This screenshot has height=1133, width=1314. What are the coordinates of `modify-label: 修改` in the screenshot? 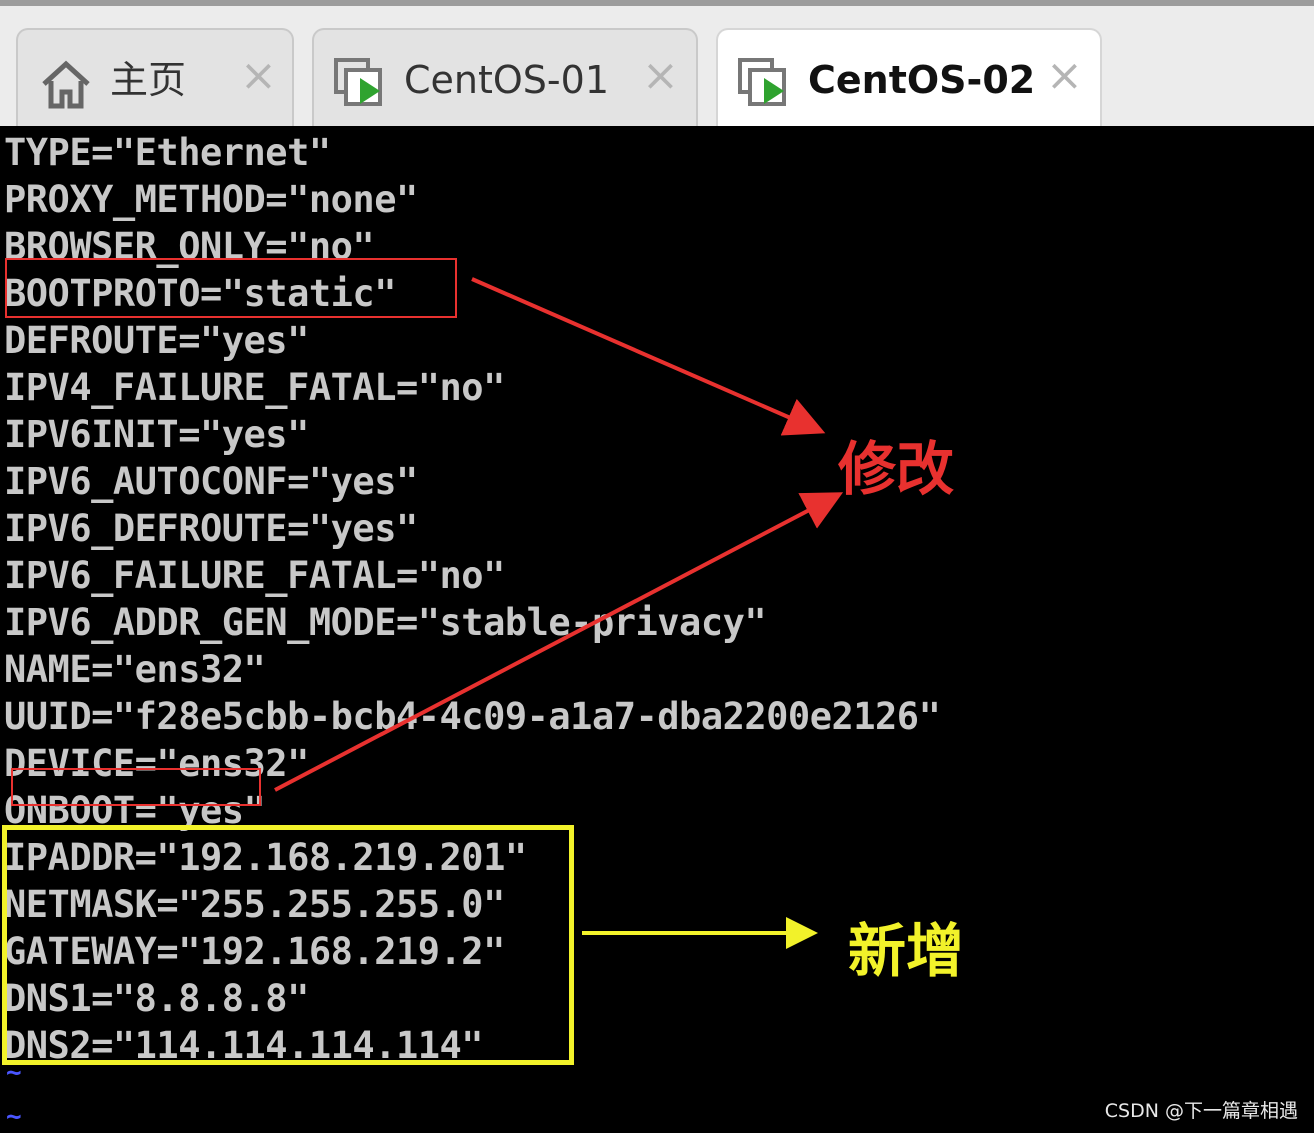 It's located at (896, 469).